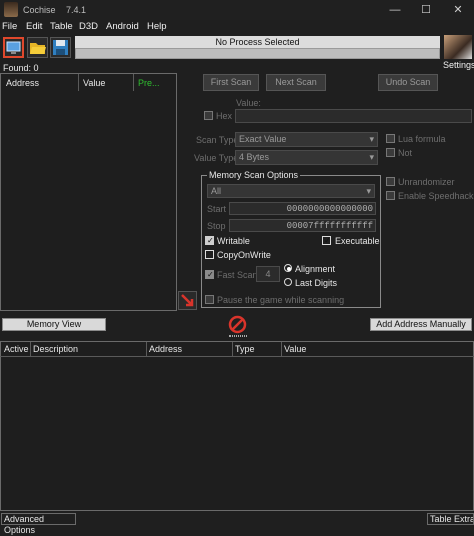  What do you see at coordinates (426, 10) in the screenshot?
I see `maximize-button: ☐` at bounding box center [426, 10].